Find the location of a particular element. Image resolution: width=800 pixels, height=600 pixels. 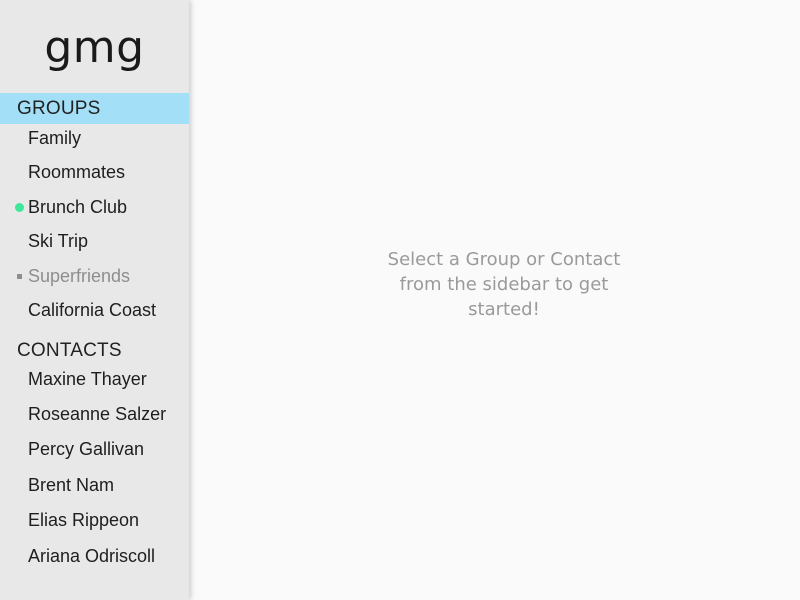

contact-label: Ariana Odriscoll is located at coordinates (92, 556).